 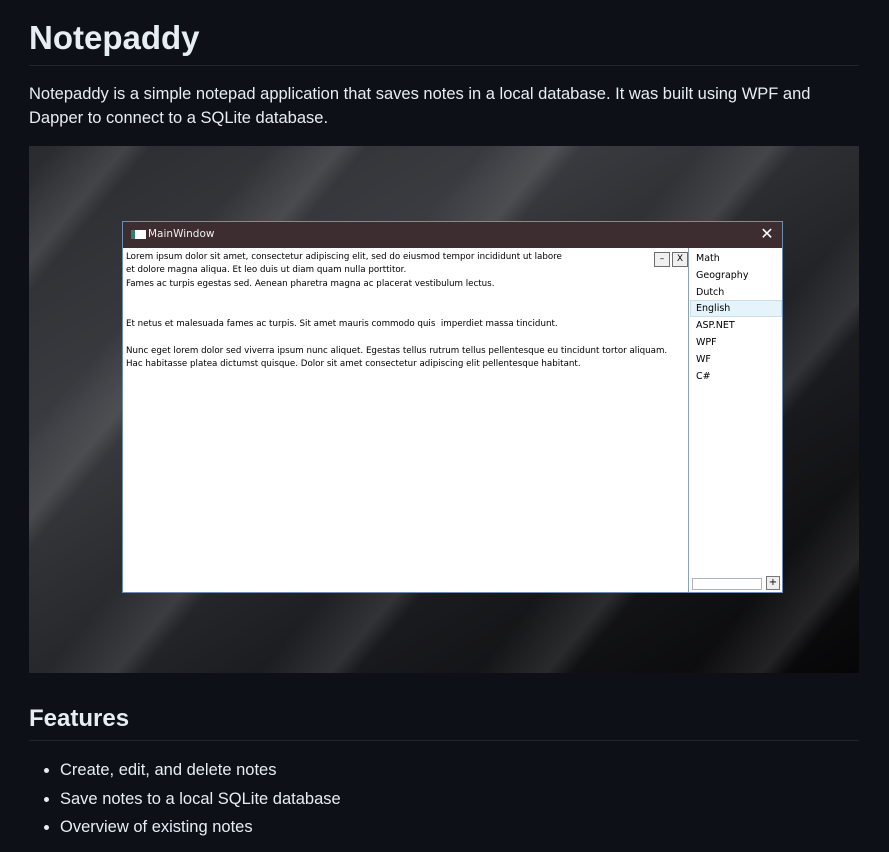 What do you see at coordinates (773, 583) in the screenshot?
I see `add-note-button: +` at bounding box center [773, 583].